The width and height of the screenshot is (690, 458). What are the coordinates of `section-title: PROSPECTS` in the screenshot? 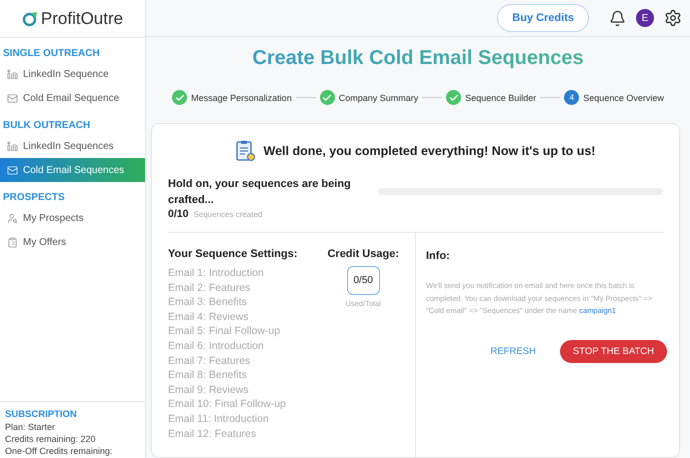 It's located at (34, 198).